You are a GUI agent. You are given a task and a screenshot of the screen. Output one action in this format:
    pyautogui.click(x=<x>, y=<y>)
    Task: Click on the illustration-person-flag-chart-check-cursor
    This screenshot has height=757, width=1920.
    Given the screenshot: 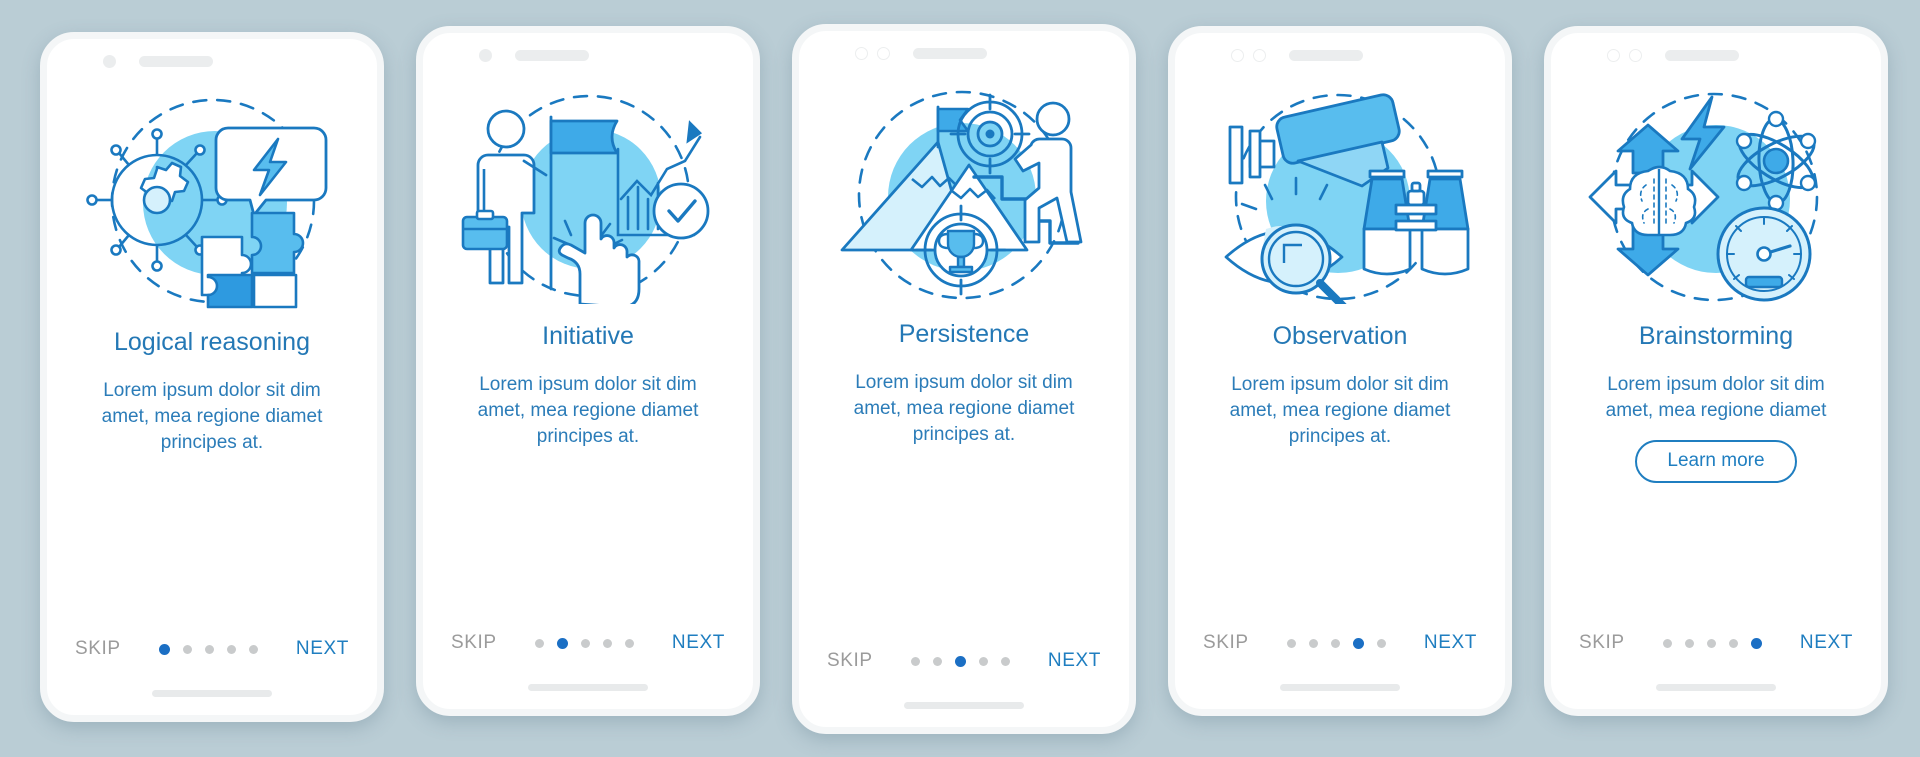 What is the action you would take?
    pyautogui.click(x=588, y=196)
    